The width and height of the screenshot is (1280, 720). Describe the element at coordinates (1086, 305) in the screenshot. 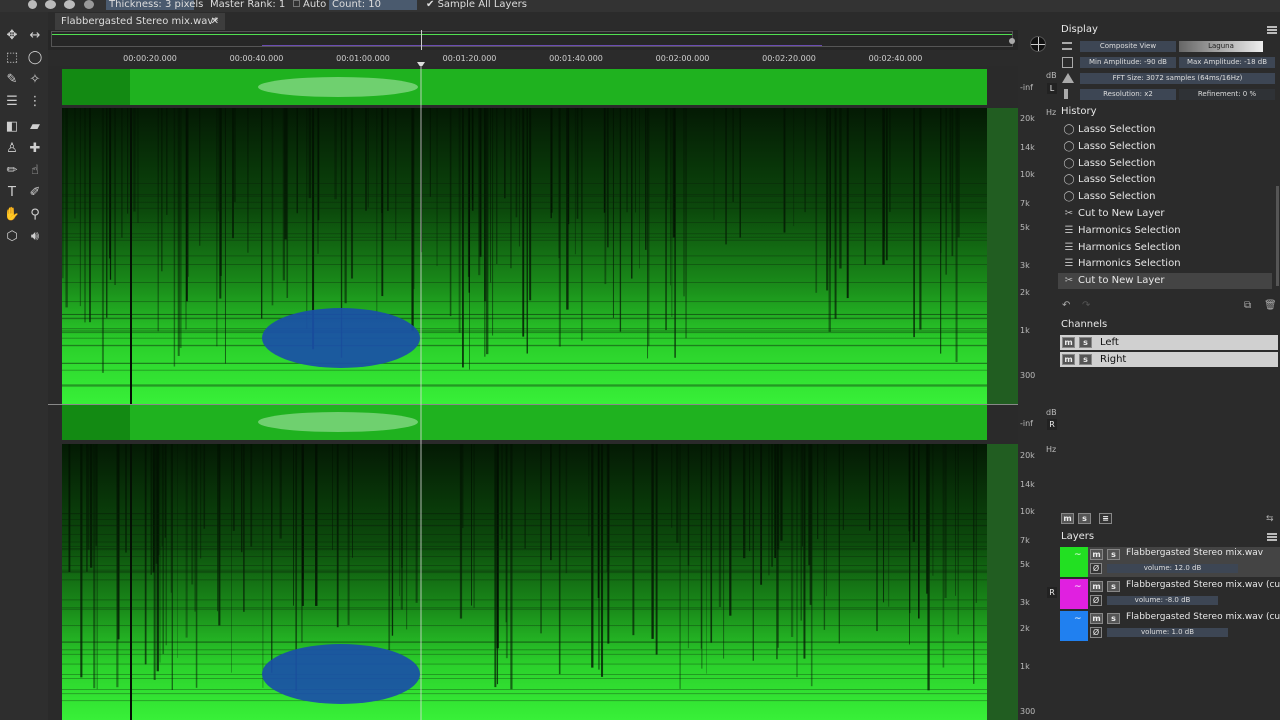

I see `redo-icon: ↷` at that location.